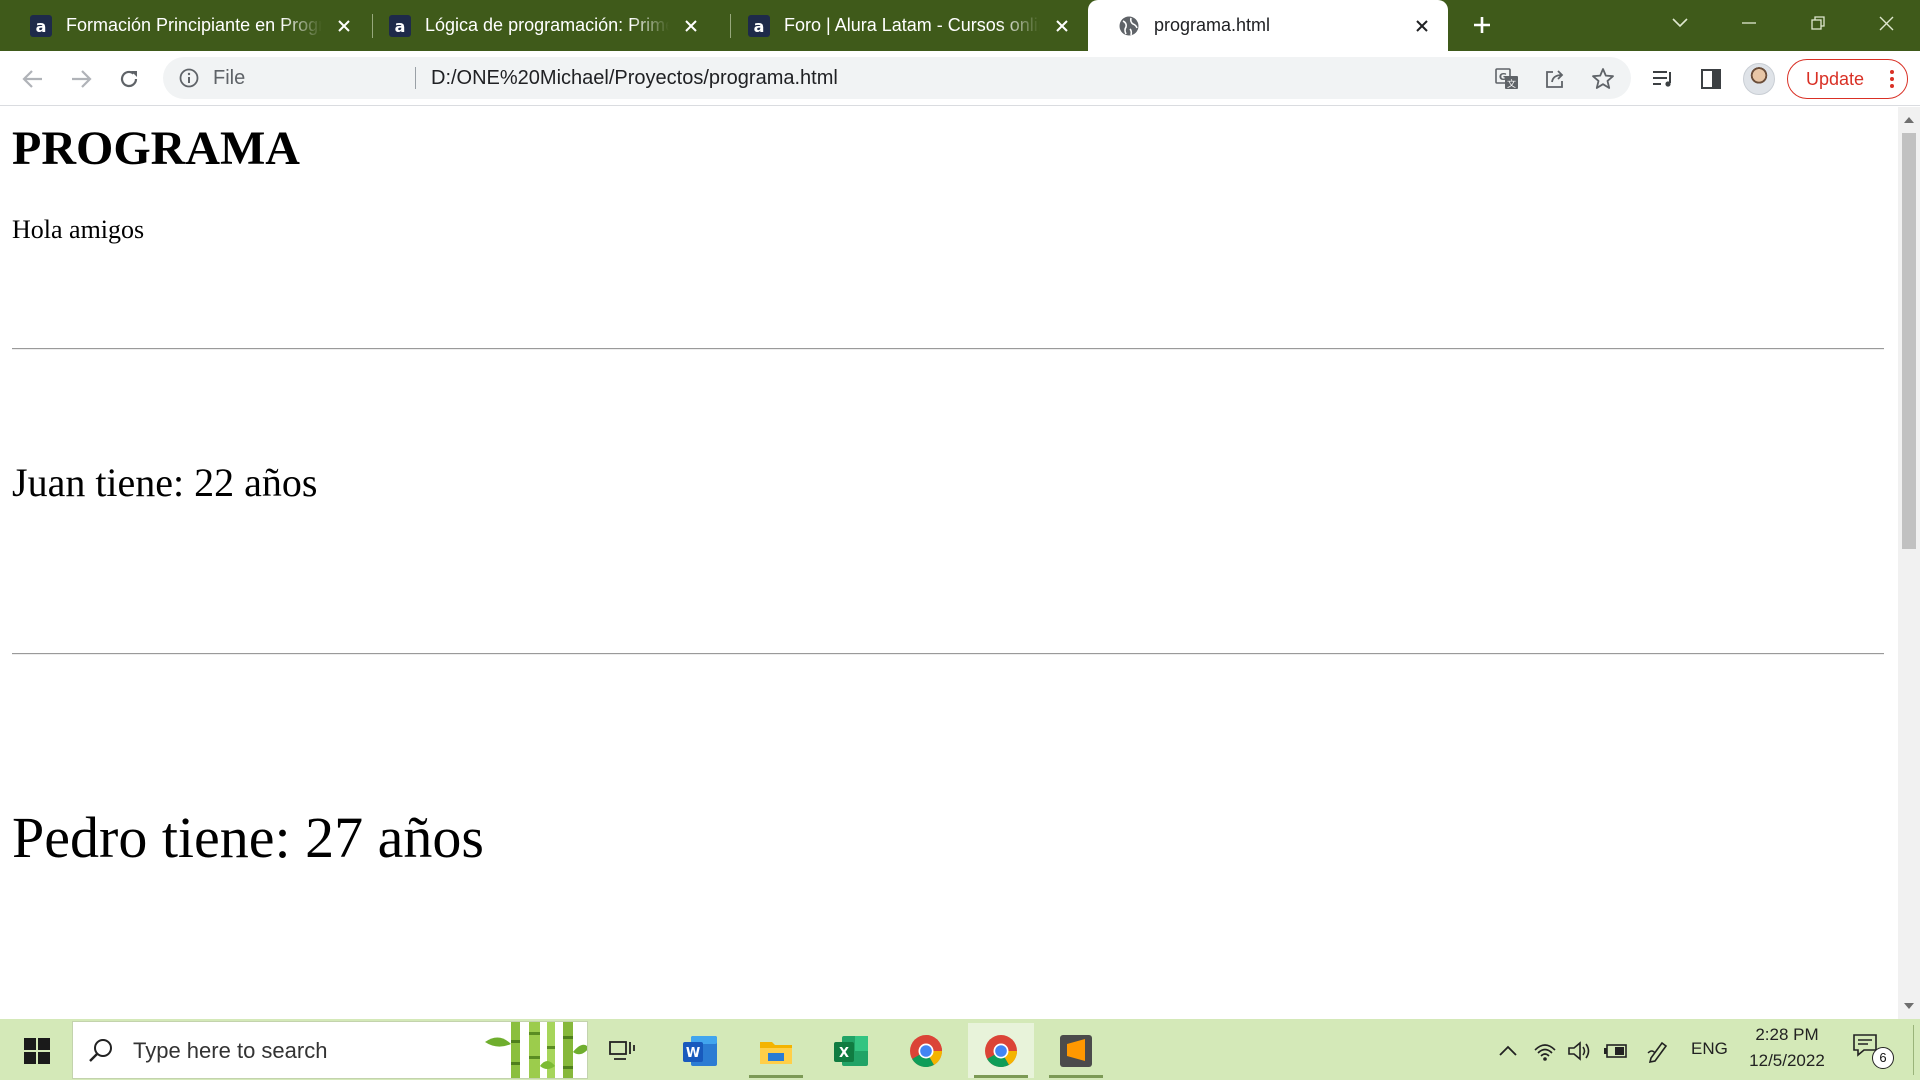  What do you see at coordinates (156, 148) in the screenshot?
I see `page-heading: PROGRAMA` at bounding box center [156, 148].